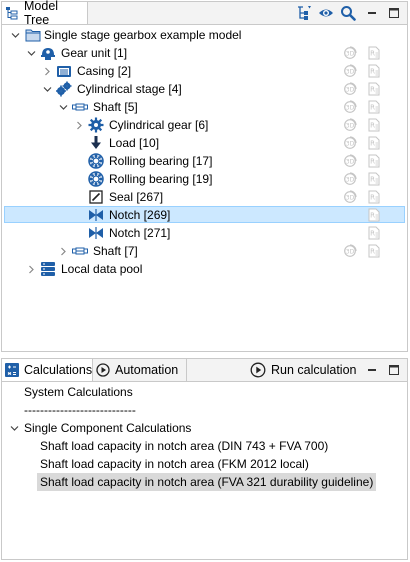 Image resolution: width=410 pixels, height=562 pixels. What do you see at coordinates (140, 370) in the screenshot?
I see `tab-automation: Automation` at bounding box center [140, 370].